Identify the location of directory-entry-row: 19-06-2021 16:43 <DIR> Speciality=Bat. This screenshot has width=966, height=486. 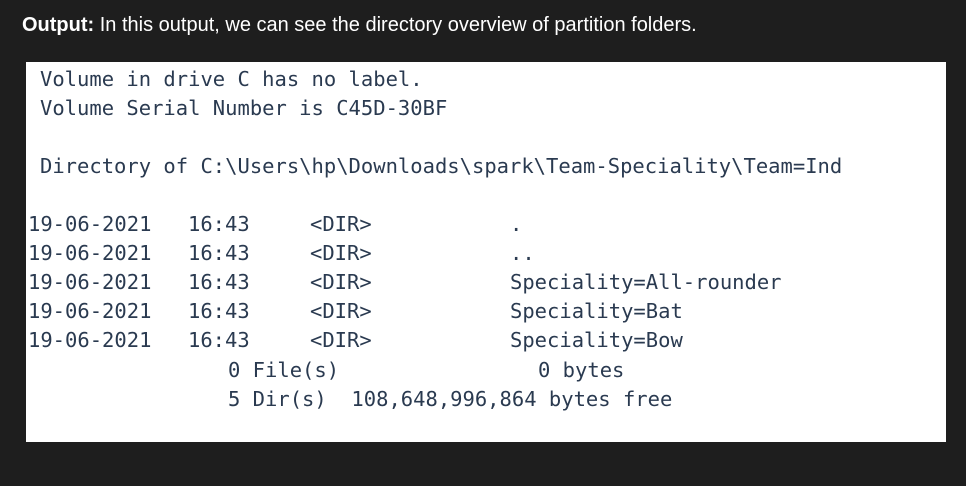
(486, 311).